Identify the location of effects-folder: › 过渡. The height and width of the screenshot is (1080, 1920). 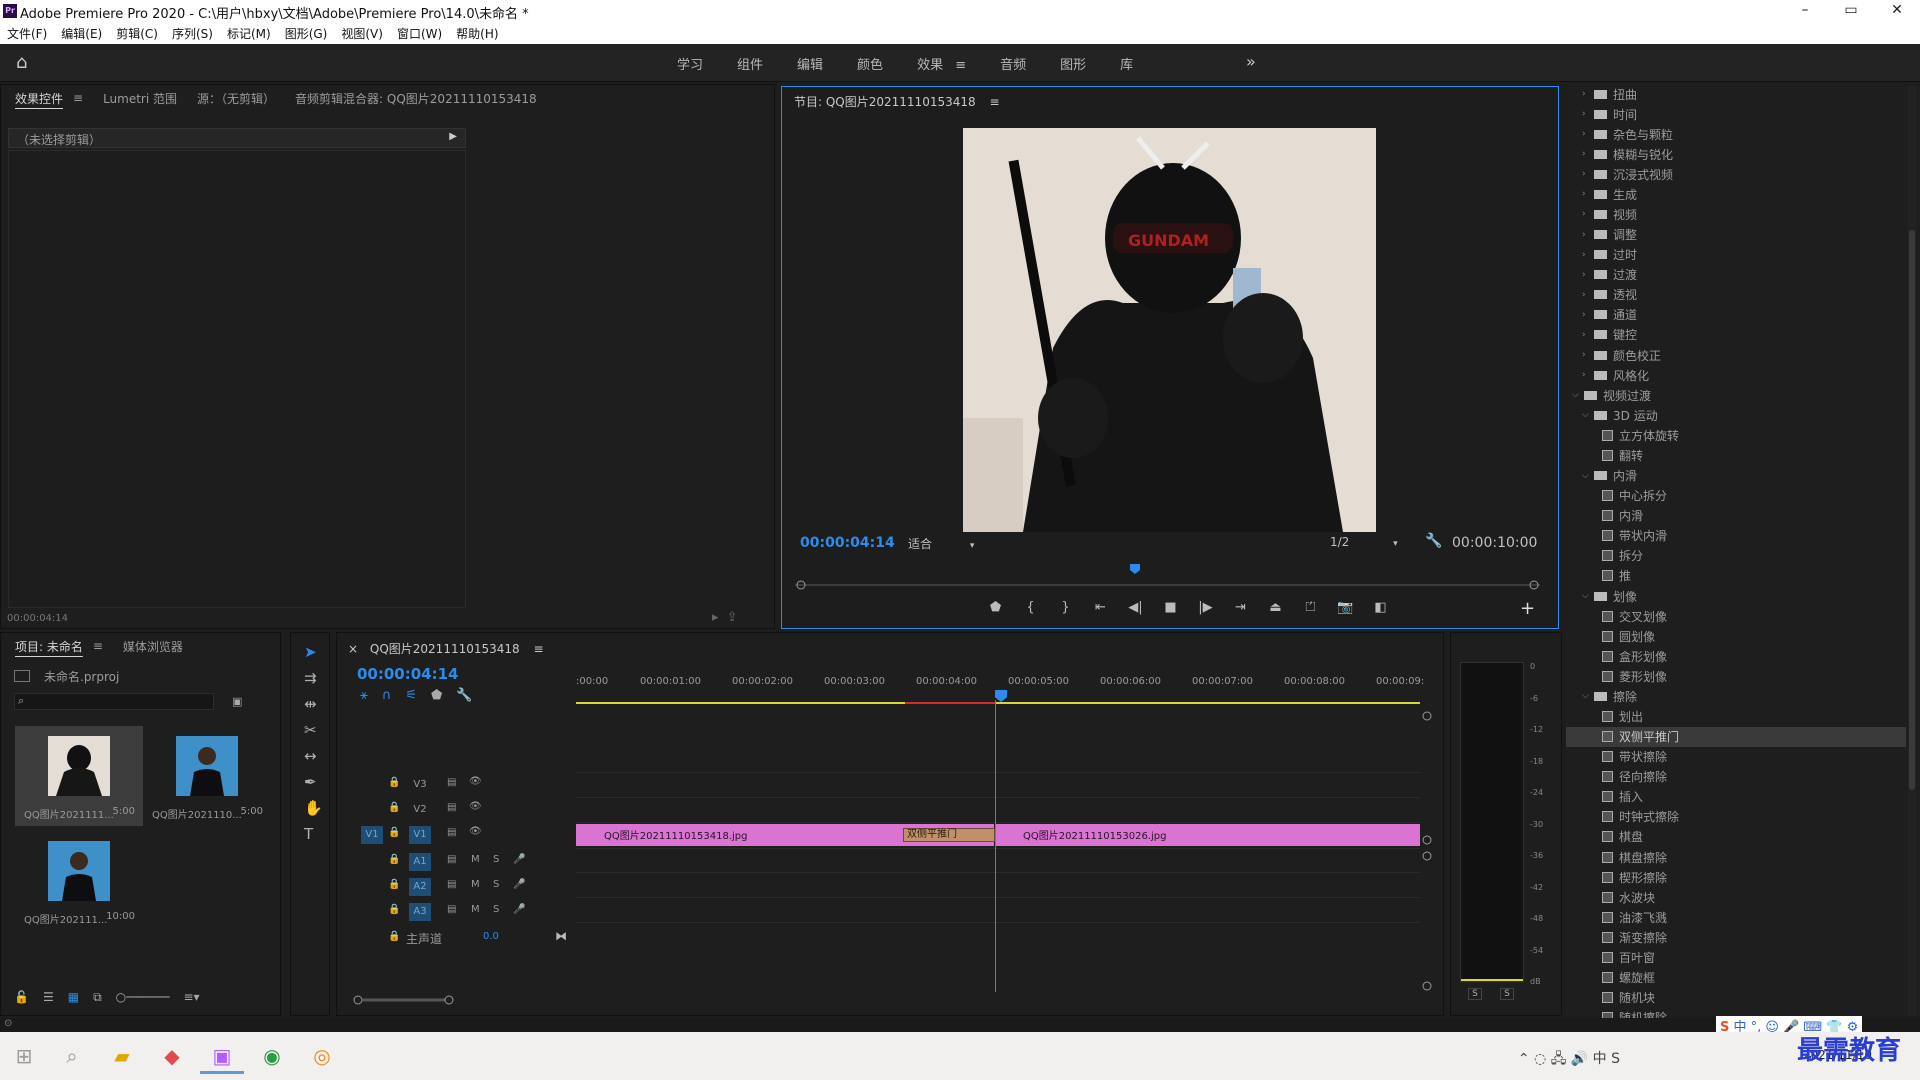
(1736, 275).